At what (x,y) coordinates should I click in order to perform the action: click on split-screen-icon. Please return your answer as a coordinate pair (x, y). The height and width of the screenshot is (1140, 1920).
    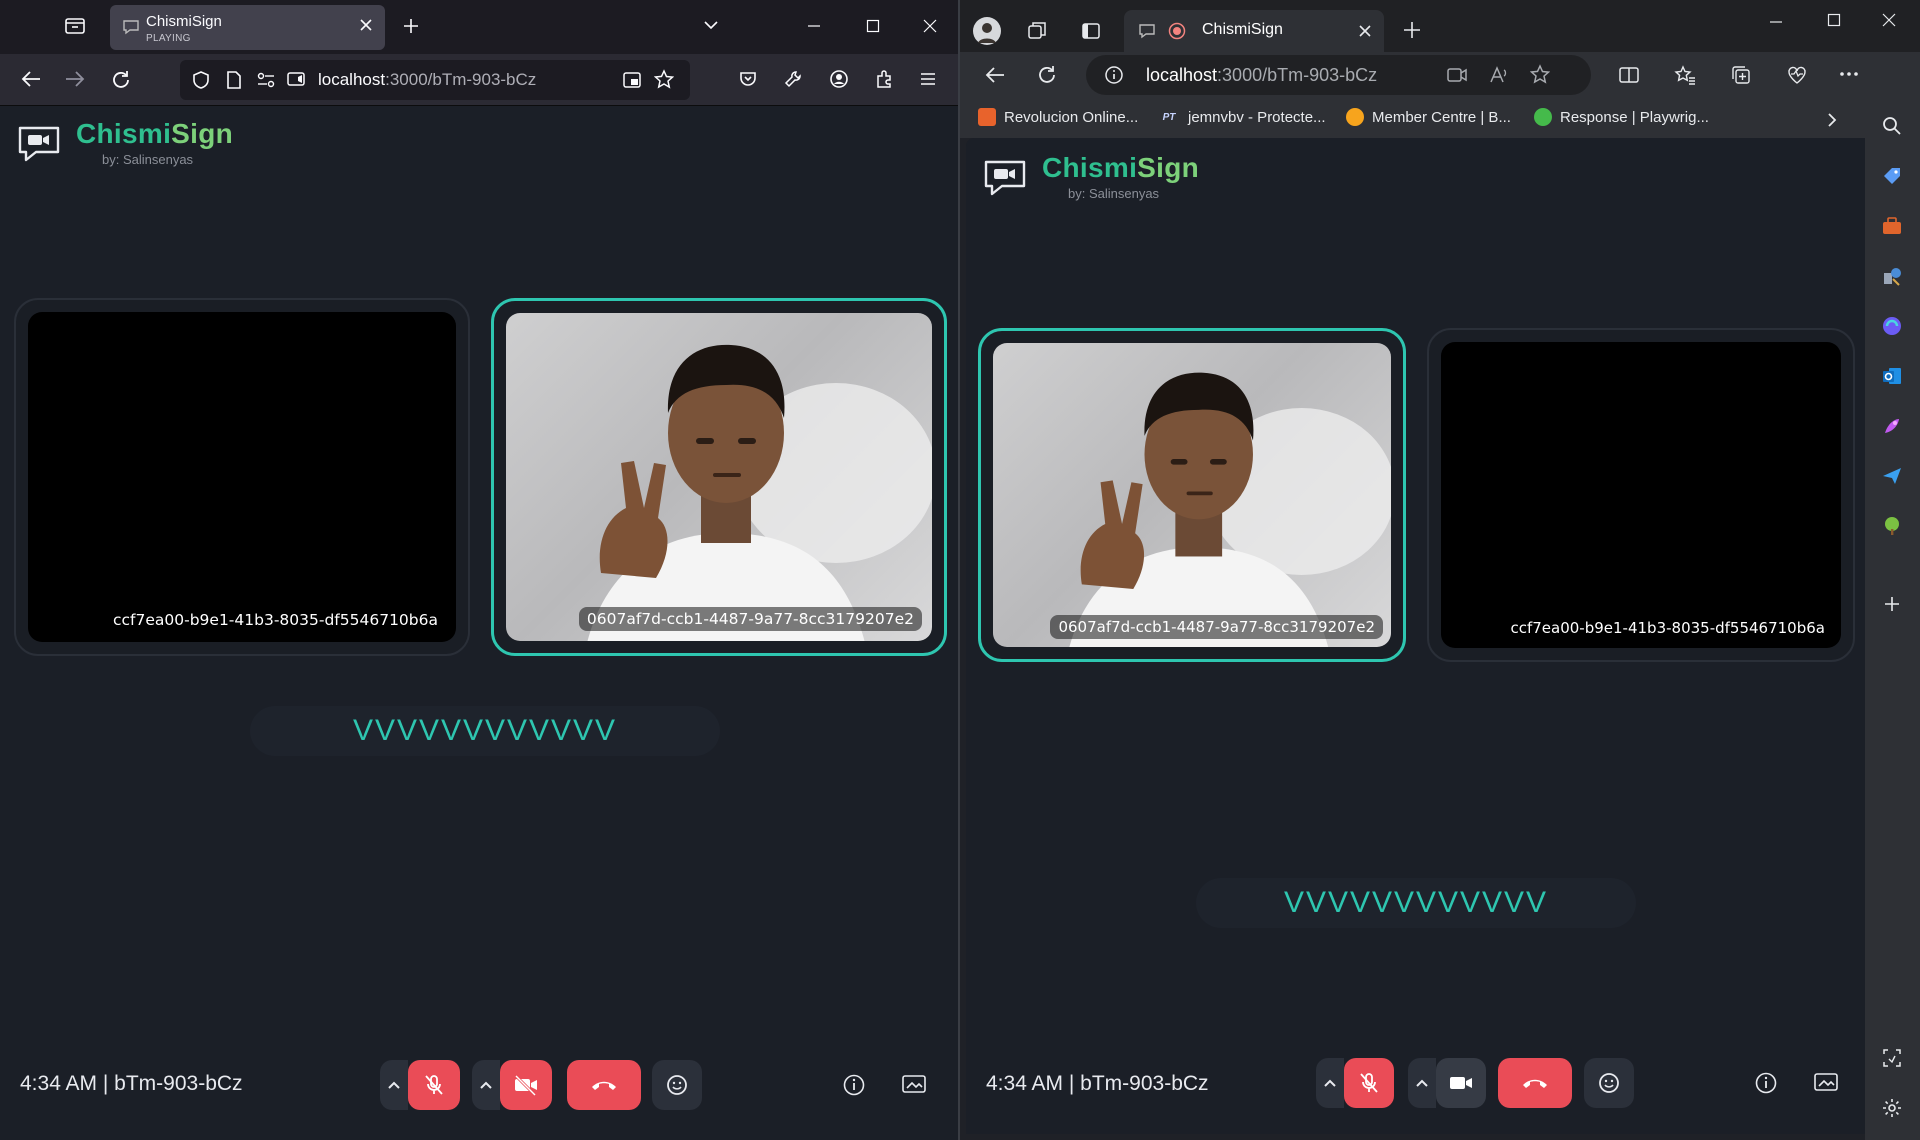
    Looking at the image, I should click on (1629, 75).